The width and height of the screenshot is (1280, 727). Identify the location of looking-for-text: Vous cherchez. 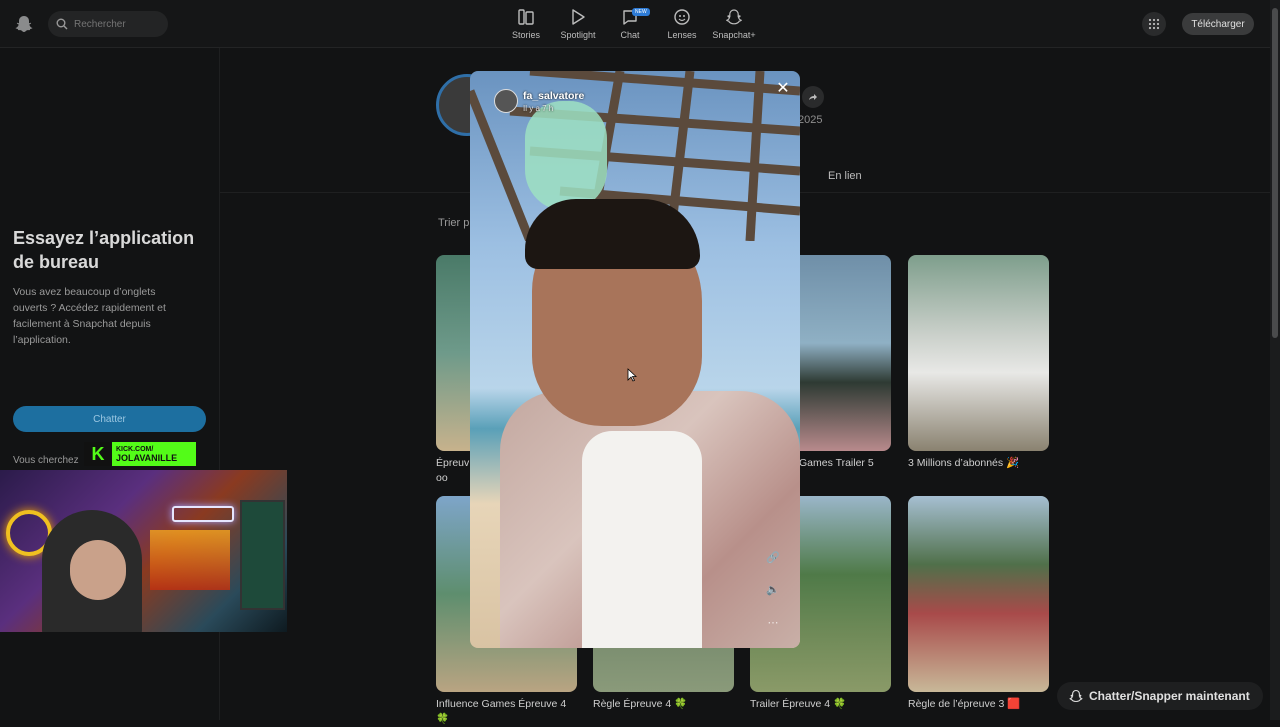
(46, 460).